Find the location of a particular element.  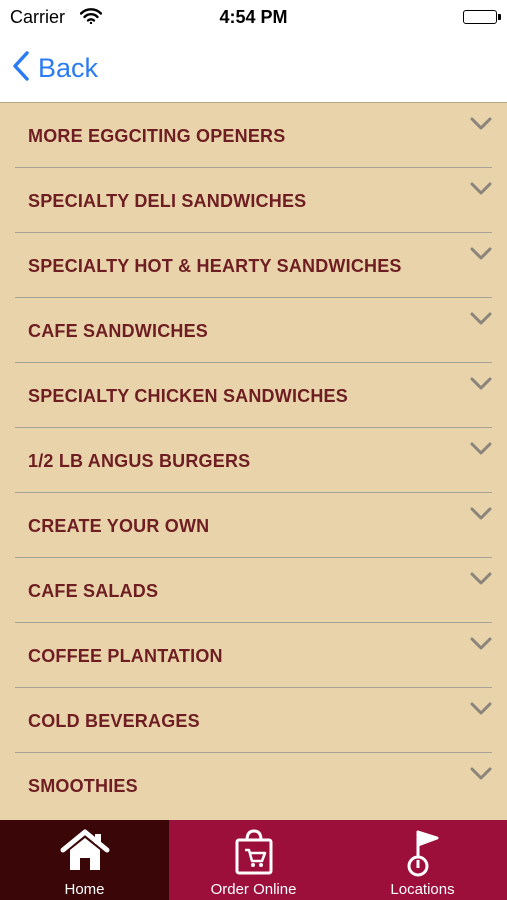

menu-item-label: CAFE SALADS is located at coordinates (93, 591).